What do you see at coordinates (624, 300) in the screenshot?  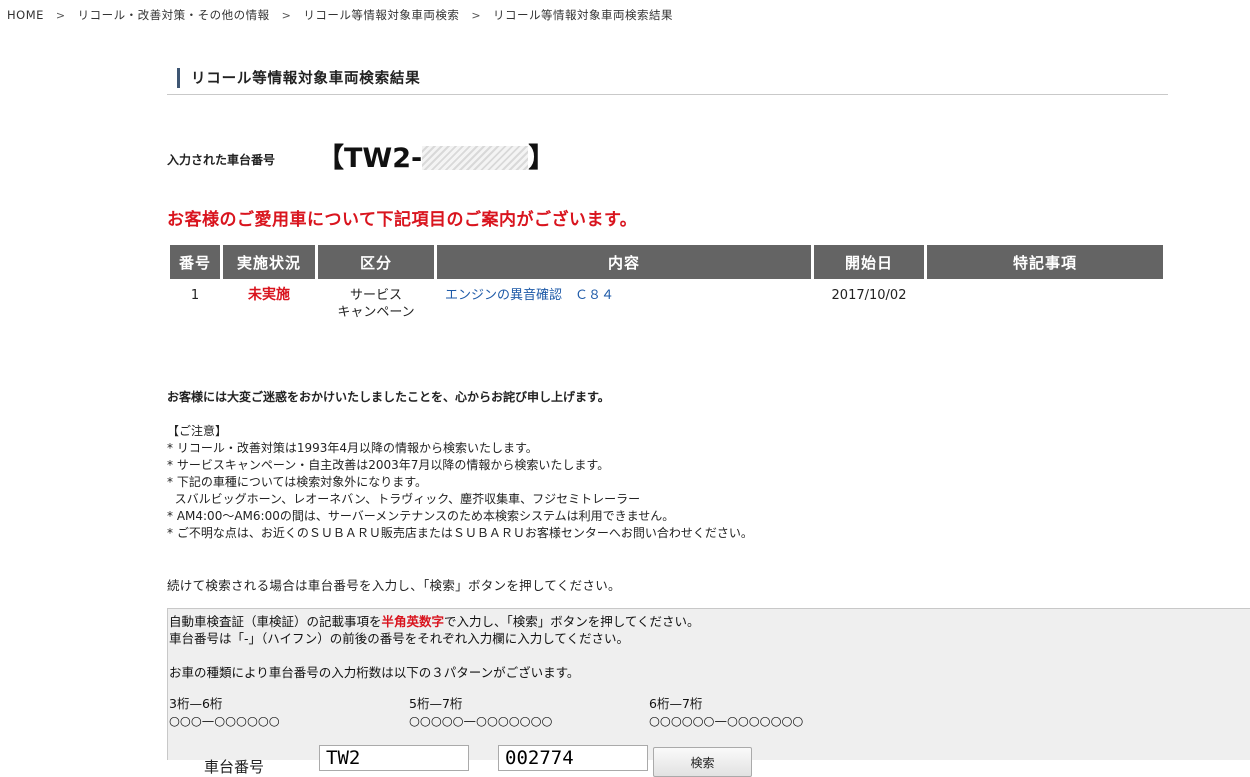 I see `cell-content: エンジンの異音確認 Ｃ８４` at bounding box center [624, 300].